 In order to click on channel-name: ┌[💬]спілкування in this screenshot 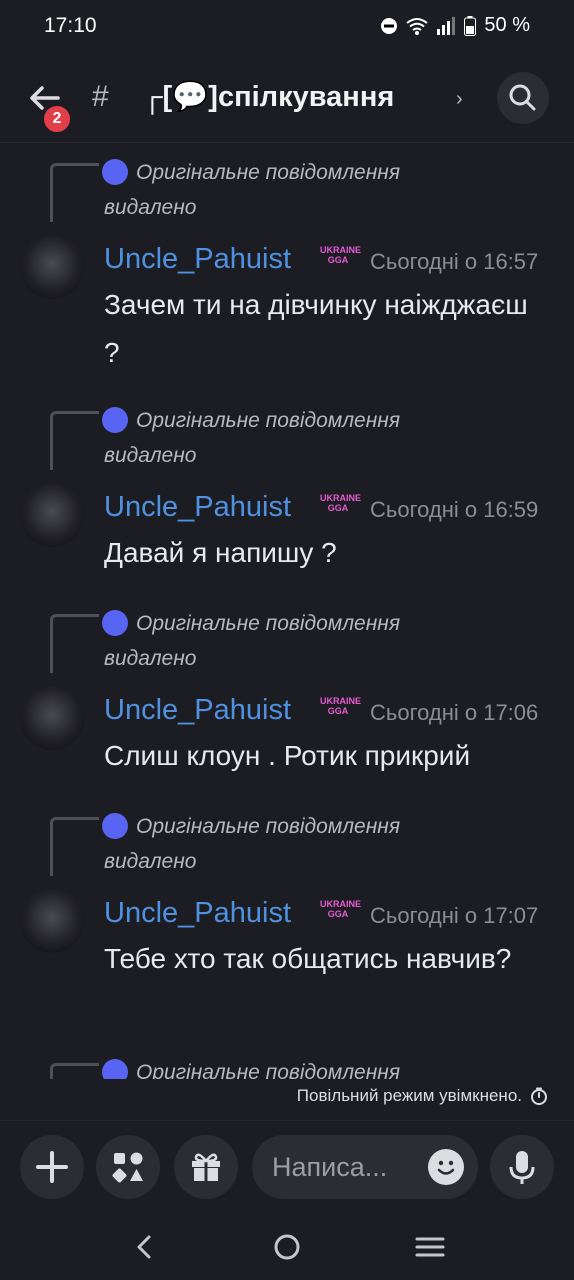, I will do `click(268, 97)`.